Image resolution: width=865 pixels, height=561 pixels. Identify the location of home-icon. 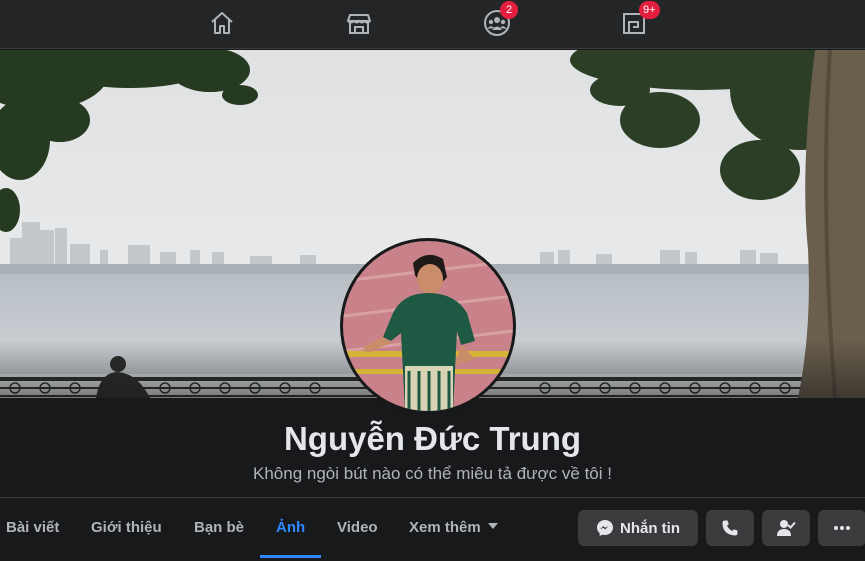
(222, 23).